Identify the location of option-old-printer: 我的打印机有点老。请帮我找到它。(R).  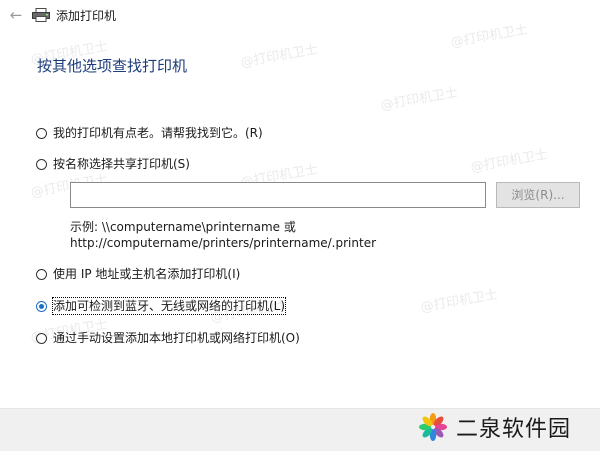
(149, 133).